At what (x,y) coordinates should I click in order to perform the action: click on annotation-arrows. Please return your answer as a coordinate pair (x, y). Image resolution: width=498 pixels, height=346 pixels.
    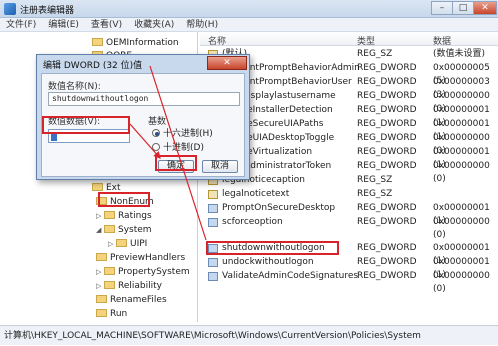
    Looking at the image, I should click on (168, 153).